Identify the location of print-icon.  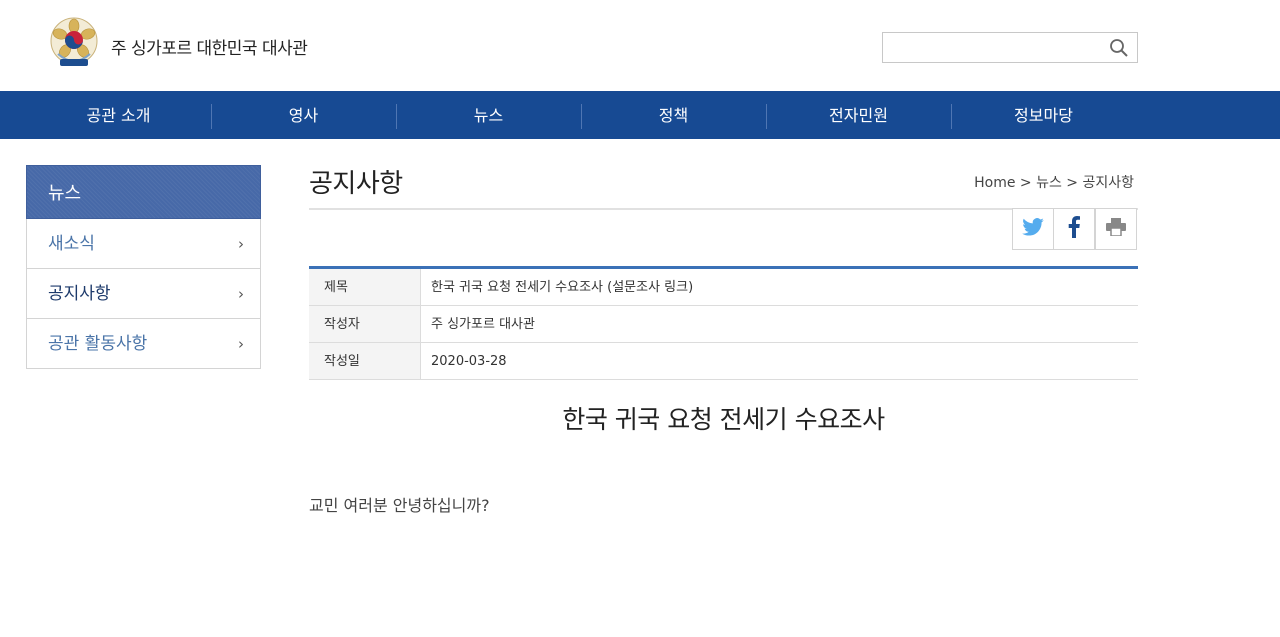
(1116, 229).